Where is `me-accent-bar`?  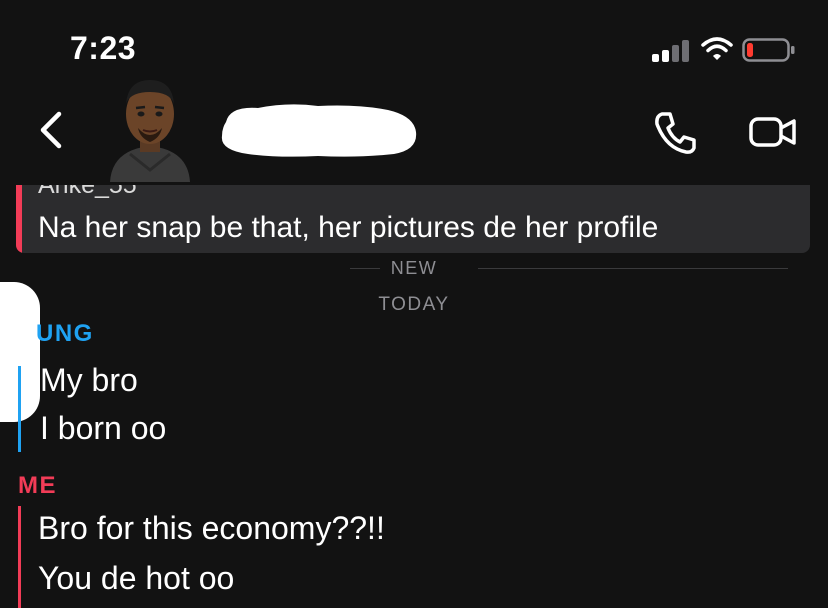 me-accent-bar is located at coordinates (19, 557).